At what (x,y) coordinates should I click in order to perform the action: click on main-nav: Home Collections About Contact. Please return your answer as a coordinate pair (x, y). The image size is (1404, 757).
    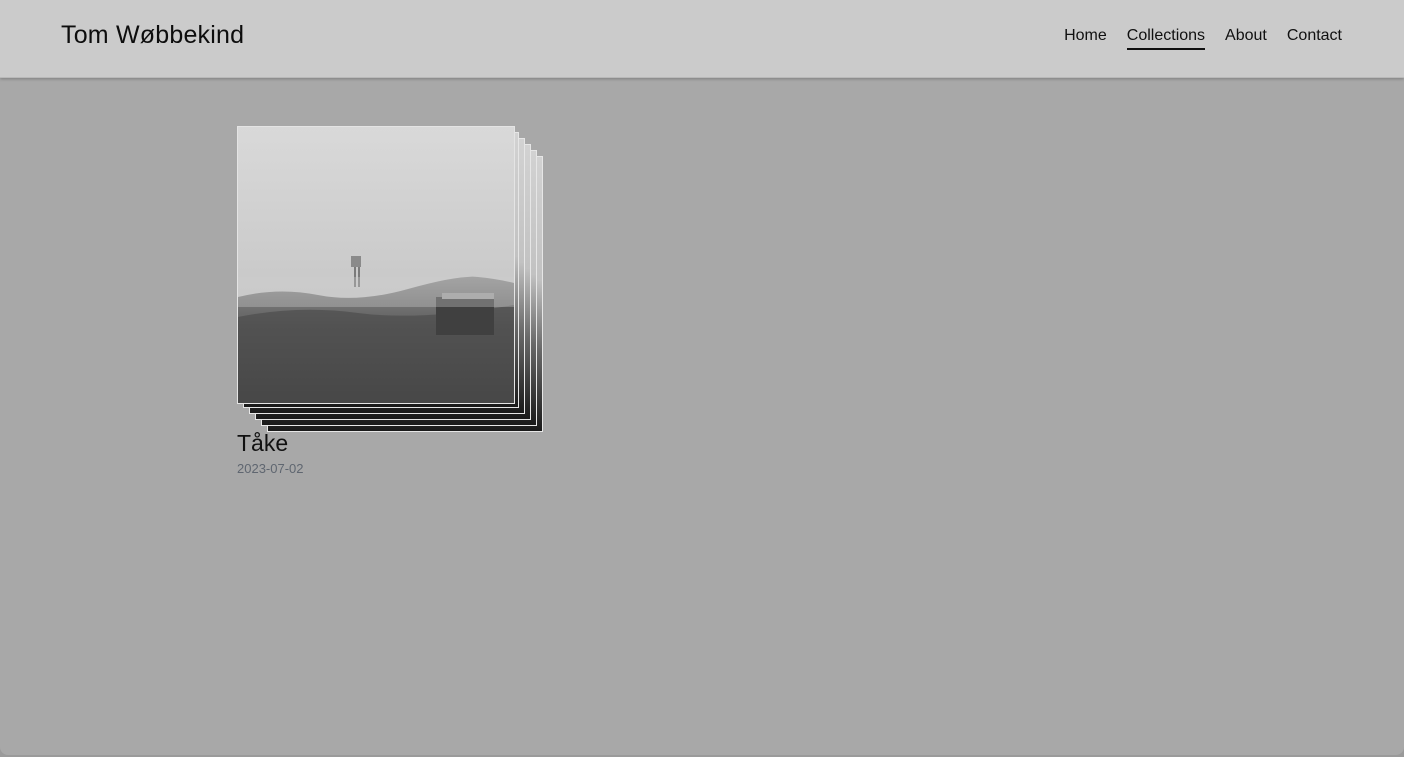
    Looking at the image, I should click on (1203, 38).